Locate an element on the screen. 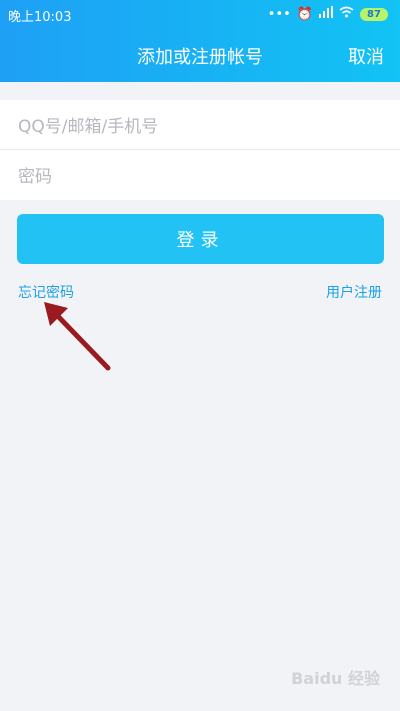  wifi-icon is located at coordinates (346, 14).